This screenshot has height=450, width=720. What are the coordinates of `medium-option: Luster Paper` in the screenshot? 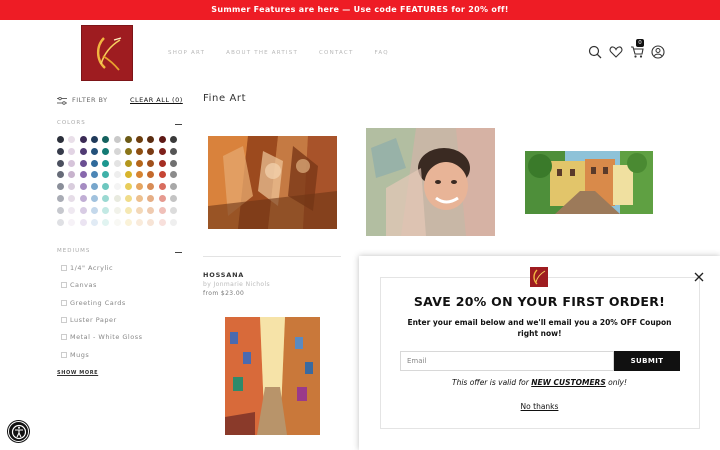 It's located at (89, 320).